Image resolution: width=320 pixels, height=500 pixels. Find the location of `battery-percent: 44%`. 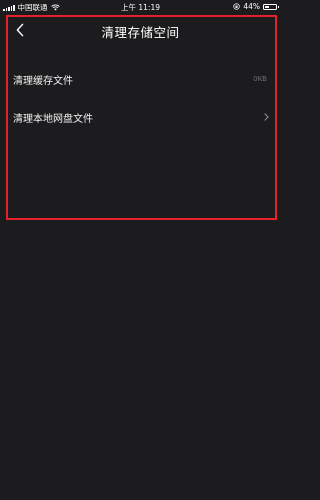

battery-percent: 44% is located at coordinates (251, 6).